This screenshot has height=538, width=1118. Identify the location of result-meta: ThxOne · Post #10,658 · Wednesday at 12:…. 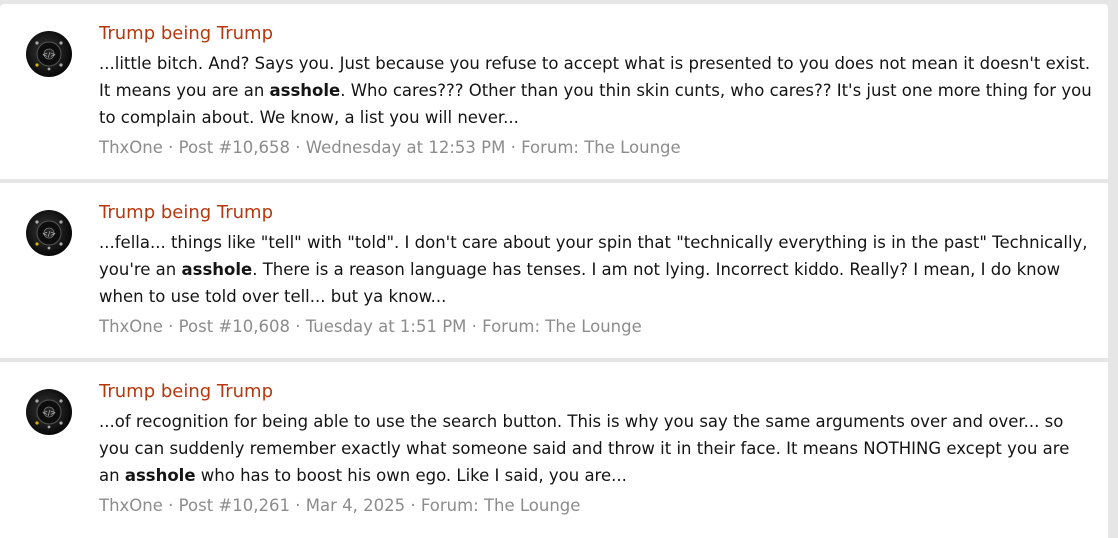
(596, 148).